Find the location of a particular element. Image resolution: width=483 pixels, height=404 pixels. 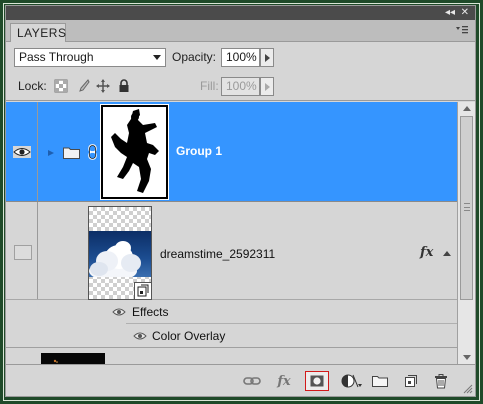

opacity-field: 100% is located at coordinates (240, 57).